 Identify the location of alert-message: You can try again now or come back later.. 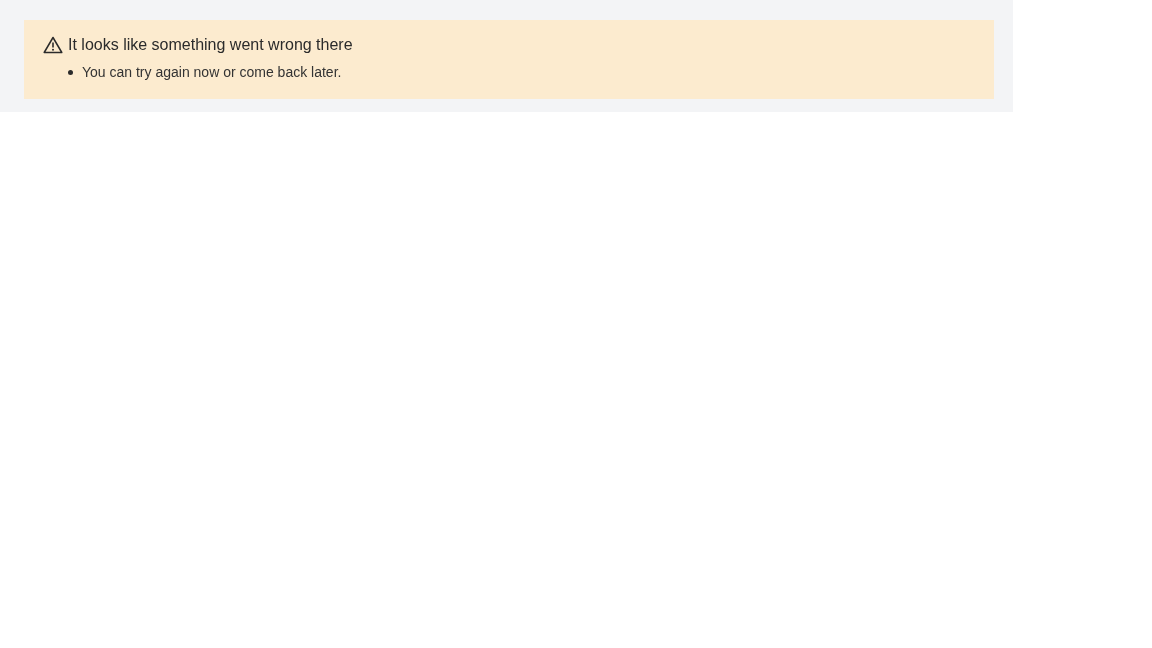
(212, 72).